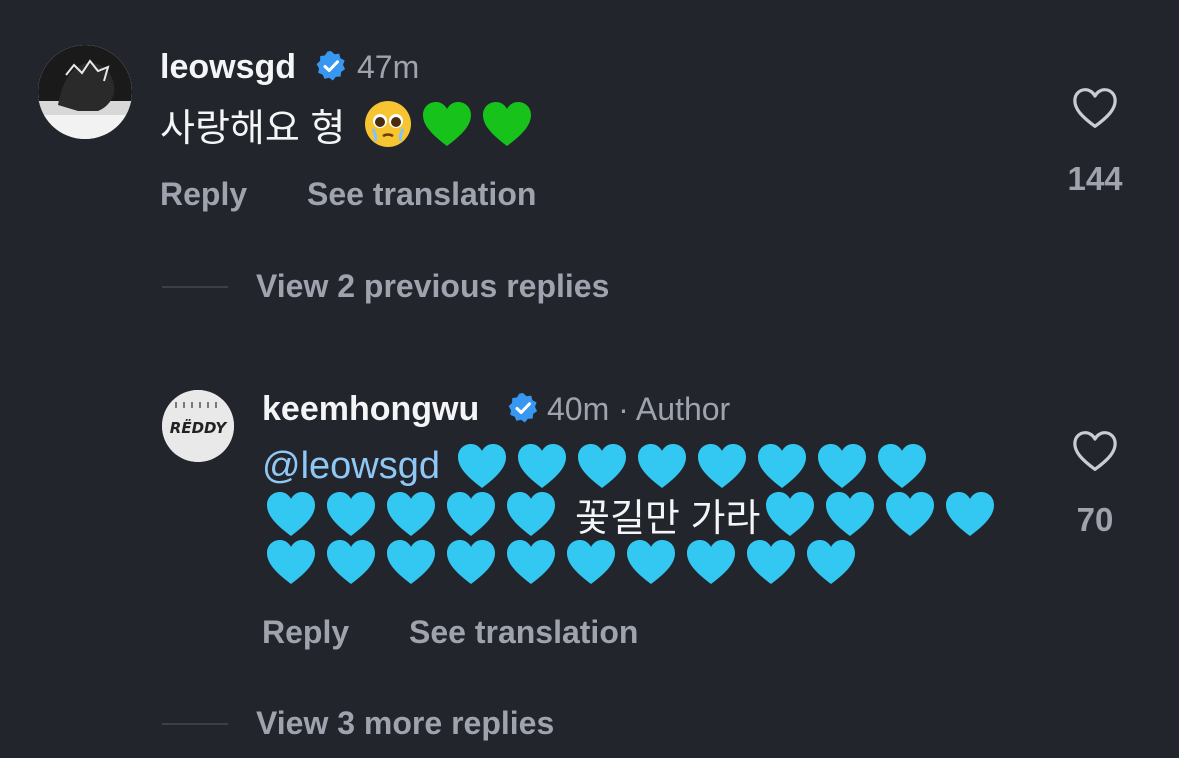 The height and width of the screenshot is (758, 1179). I want to click on username: leowsgd, so click(228, 67).